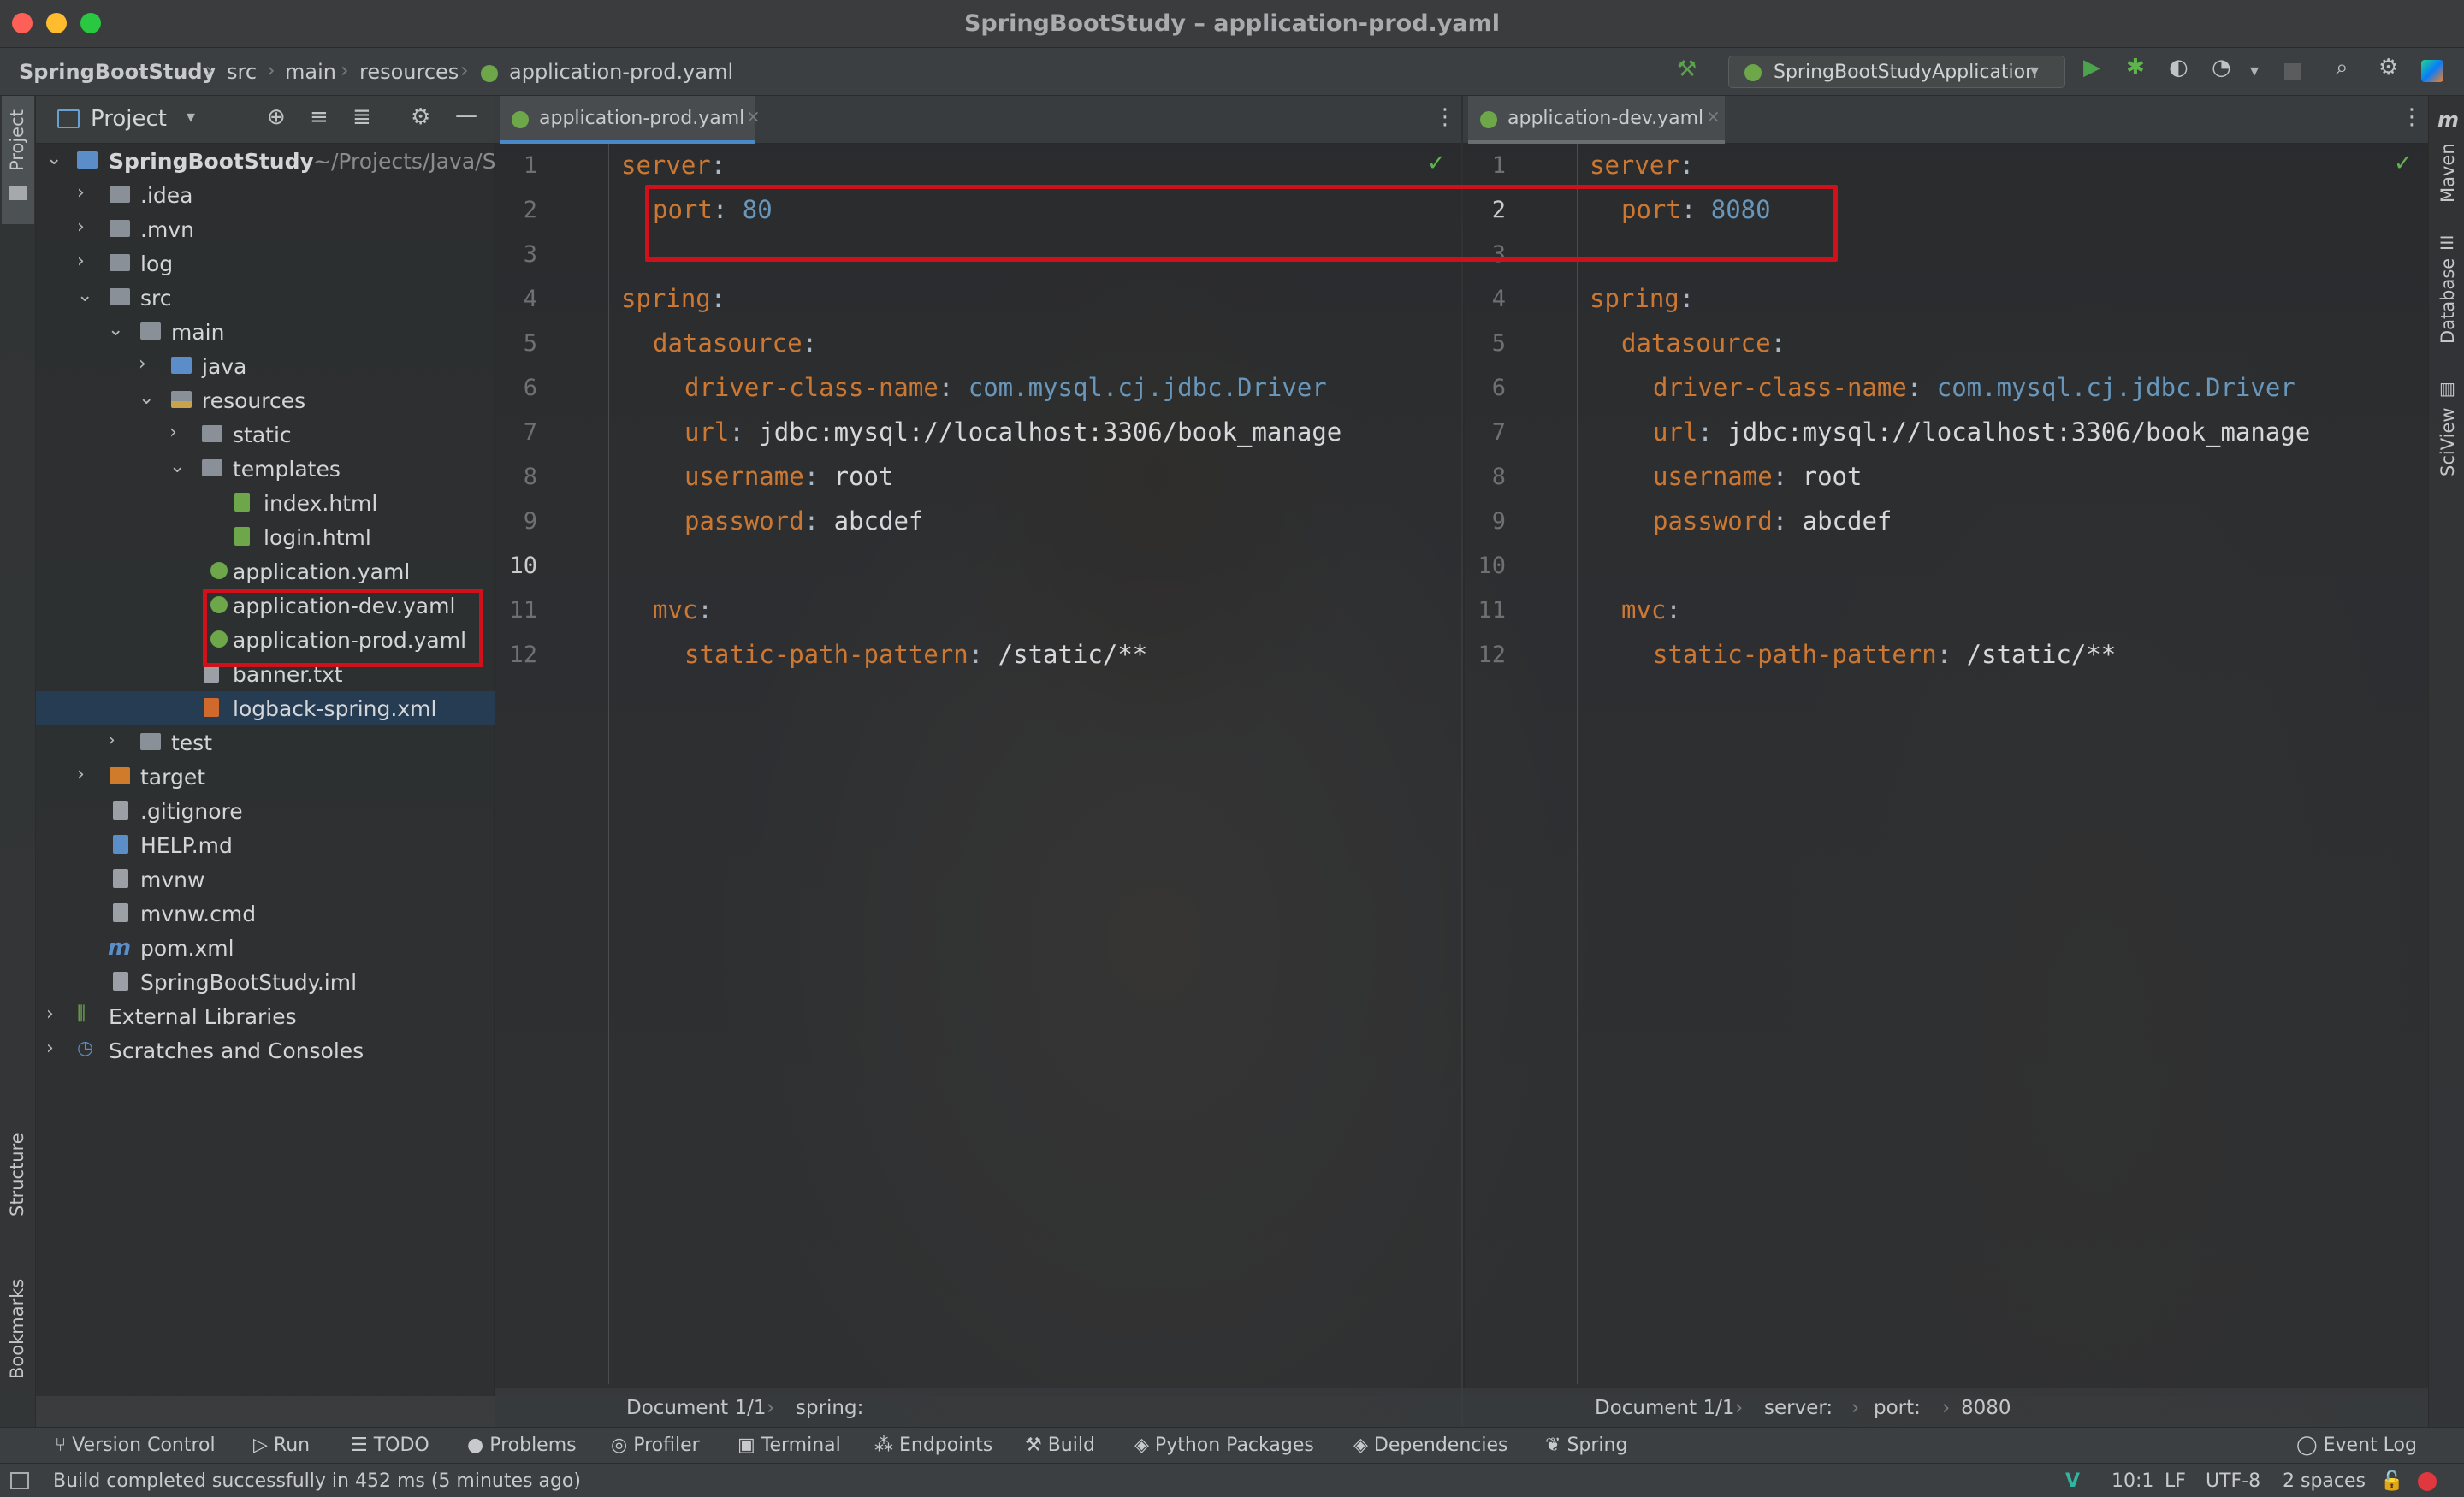  I want to click on build-hammer-icon: ⚒, so click(1687, 69).